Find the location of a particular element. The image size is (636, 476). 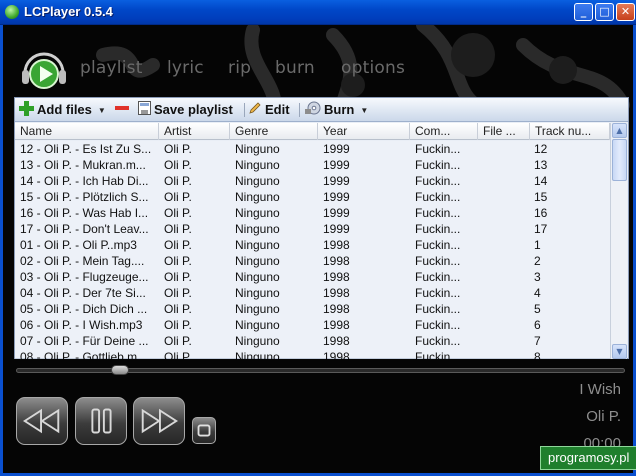

cell-track: 5 is located at coordinates (537, 309).